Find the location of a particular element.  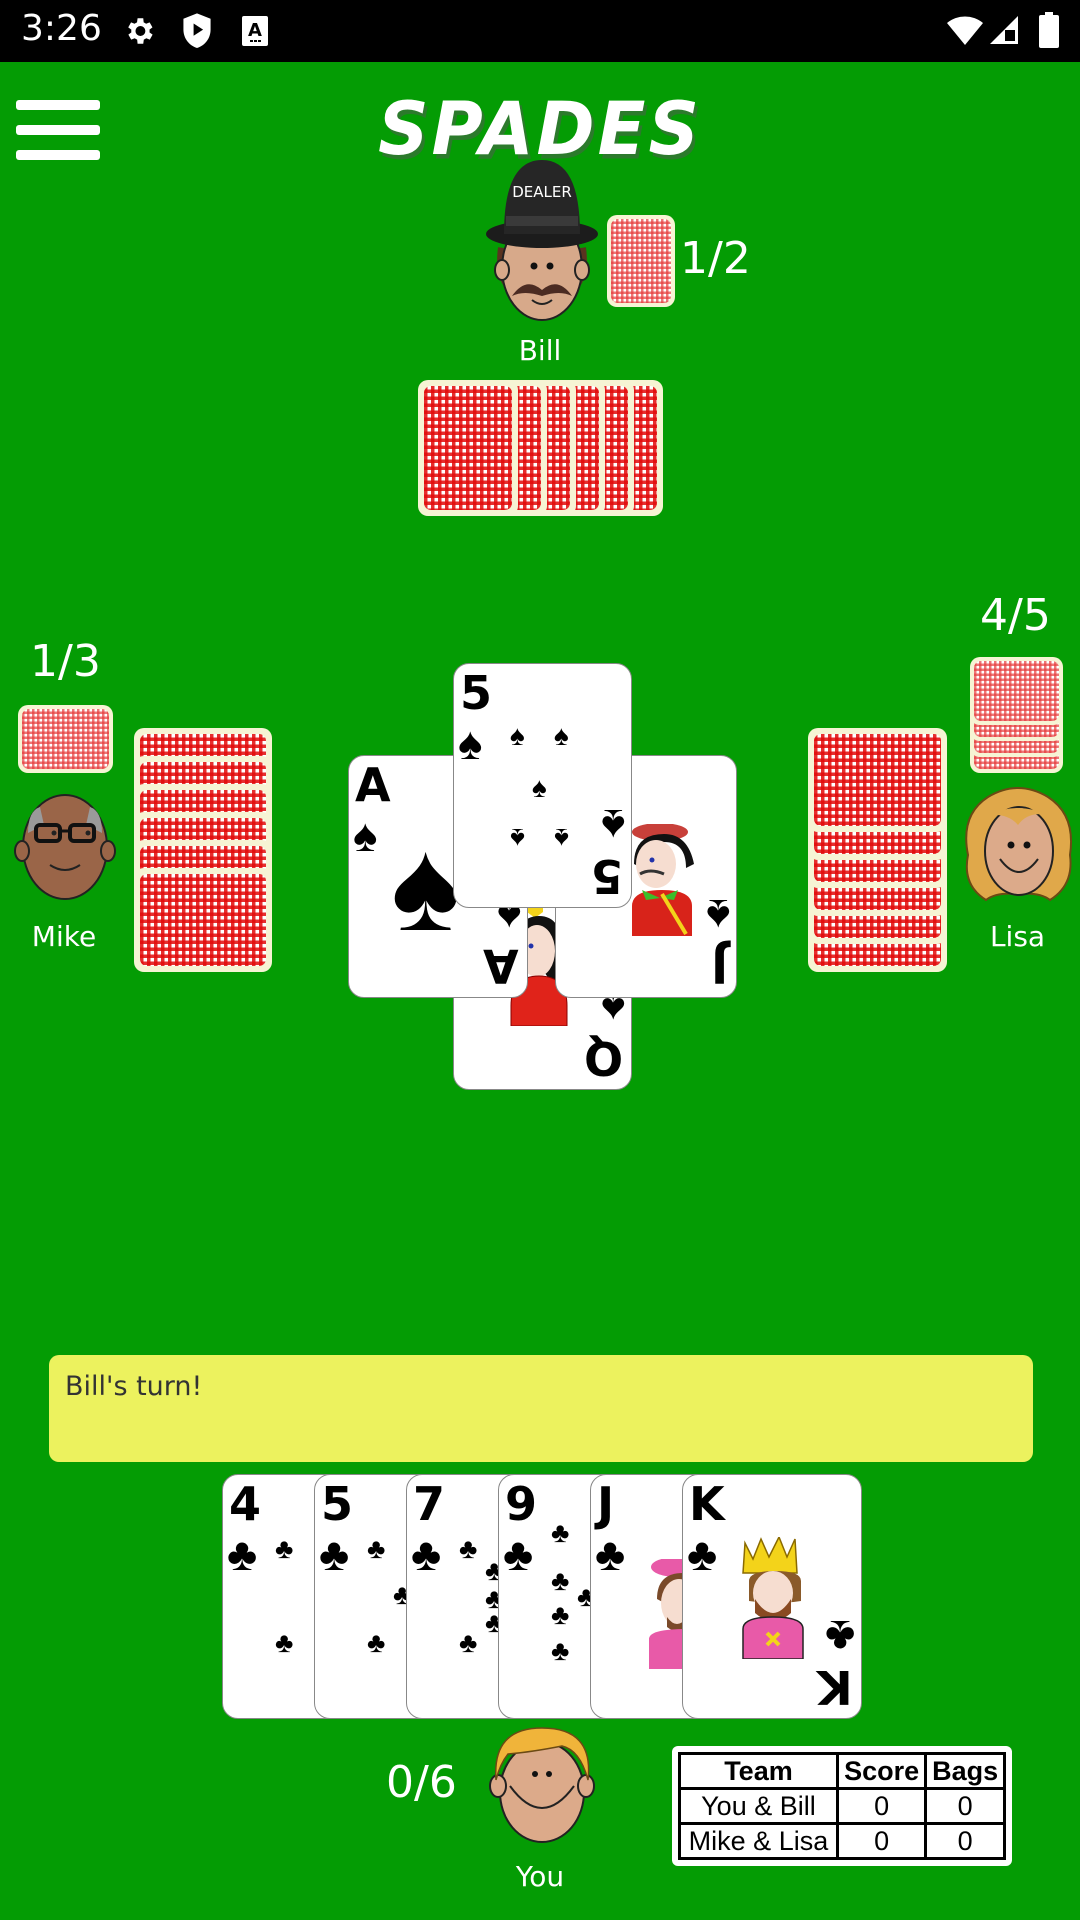

you-avatar is located at coordinates (542, 1785).